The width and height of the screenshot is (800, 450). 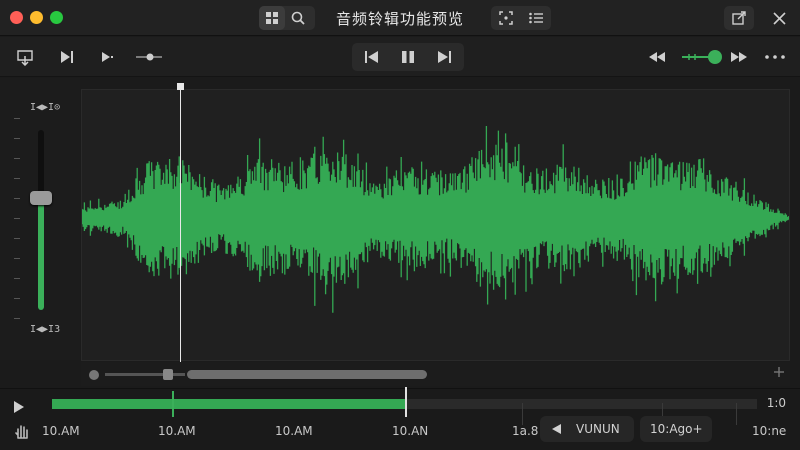 What do you see at coordinates (180, 226) in the screenshot?
I see `playhead` at bounding box center [180, 226].